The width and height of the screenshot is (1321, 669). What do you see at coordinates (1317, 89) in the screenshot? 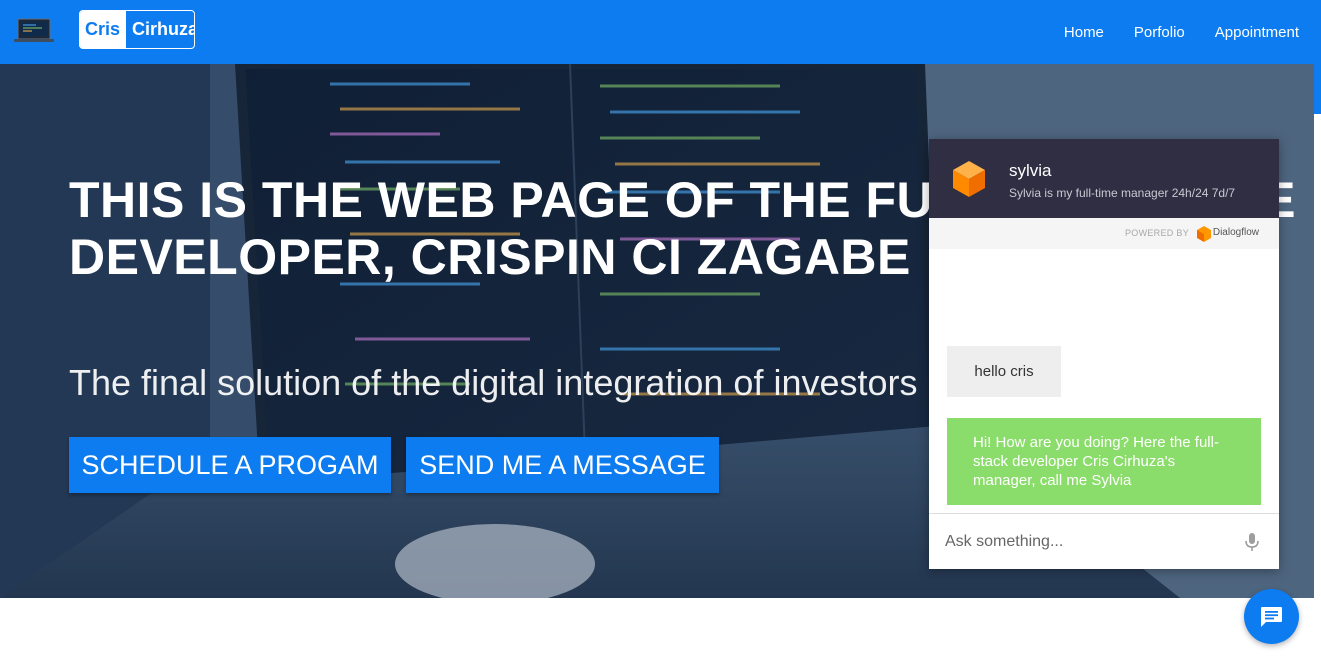
I see `scrollbar-thumb` at bounding box center [1317, 89].